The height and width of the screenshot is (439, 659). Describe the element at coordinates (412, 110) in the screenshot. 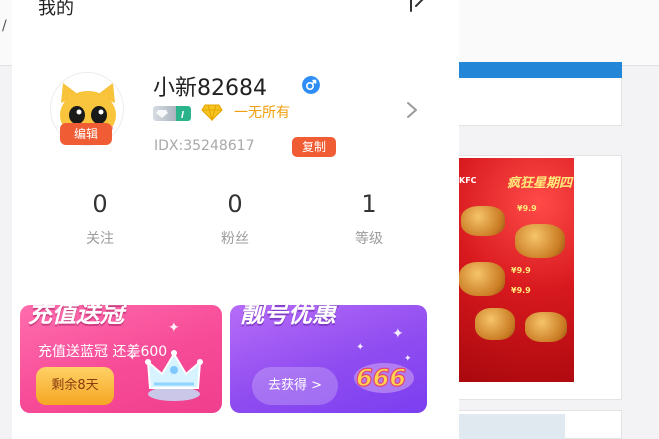

I see `chevron-right-icon` at that location.